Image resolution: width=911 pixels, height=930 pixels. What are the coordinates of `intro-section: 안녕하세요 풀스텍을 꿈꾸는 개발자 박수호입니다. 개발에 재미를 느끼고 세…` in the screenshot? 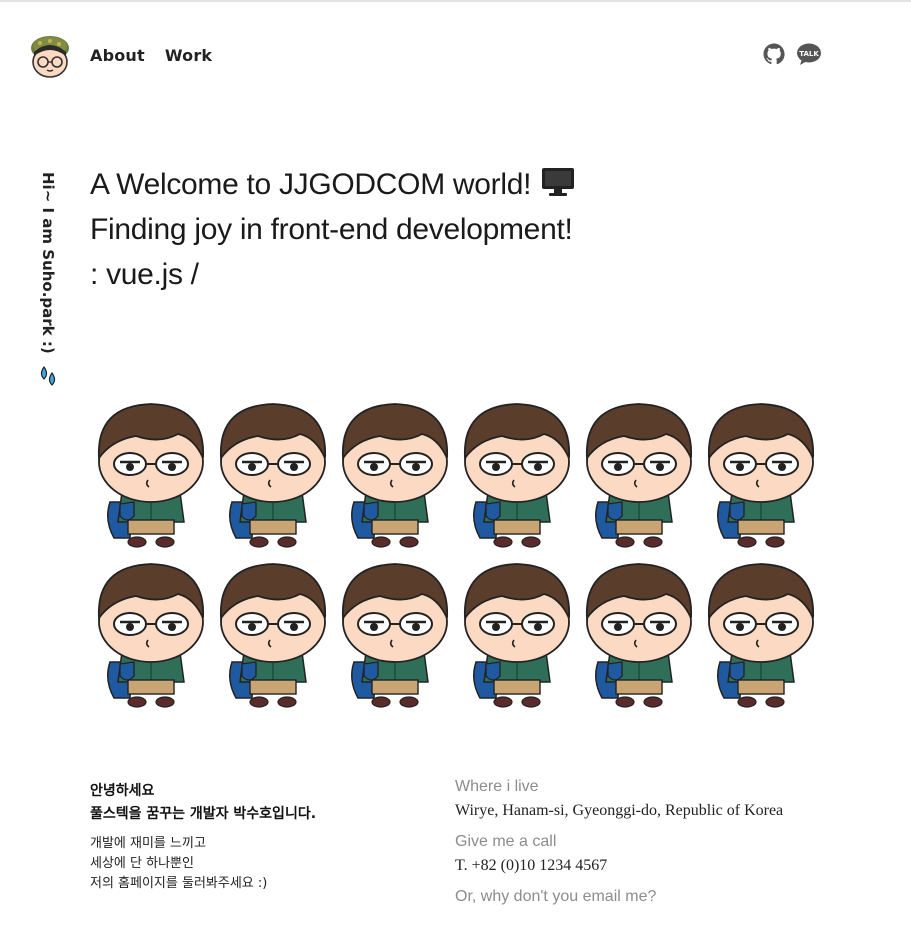 It's located at (255, 837).